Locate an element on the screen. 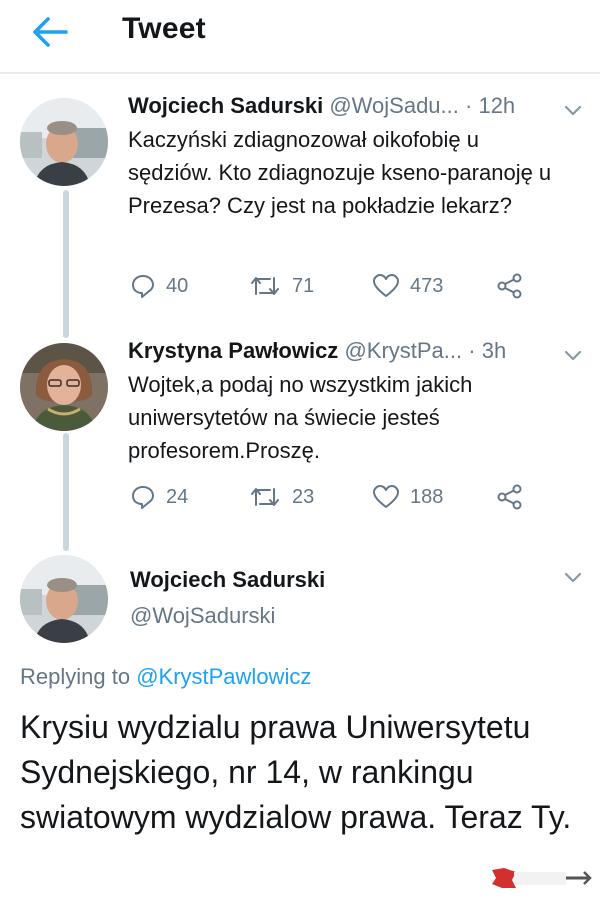 The height and width of the screenshot is (901, 600). tweet-time: · 3h is located at coordinates (487, 350).